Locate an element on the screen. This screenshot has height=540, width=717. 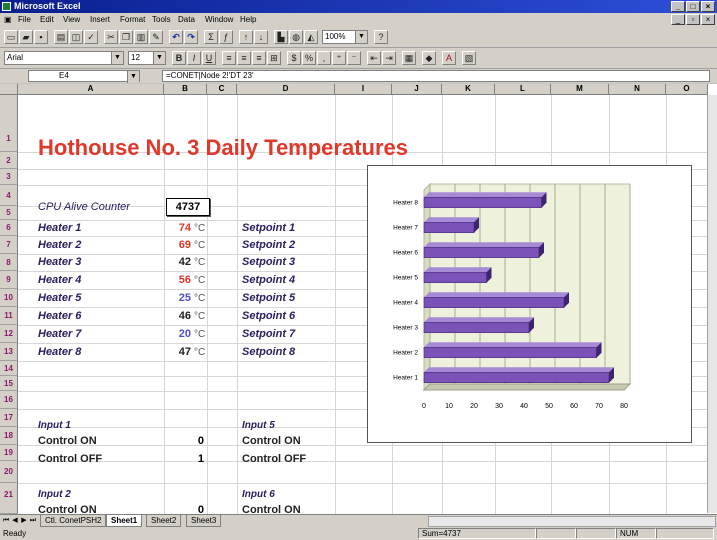
column-header: B is located at coordinates (185, 89).